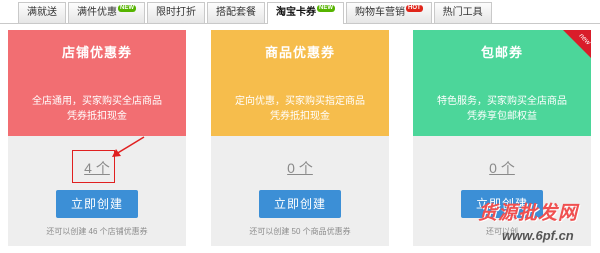 Image resolution: width=600 pixels, height=253 pixels. I want to click on hot-badge: HOT, so click(414, 8).